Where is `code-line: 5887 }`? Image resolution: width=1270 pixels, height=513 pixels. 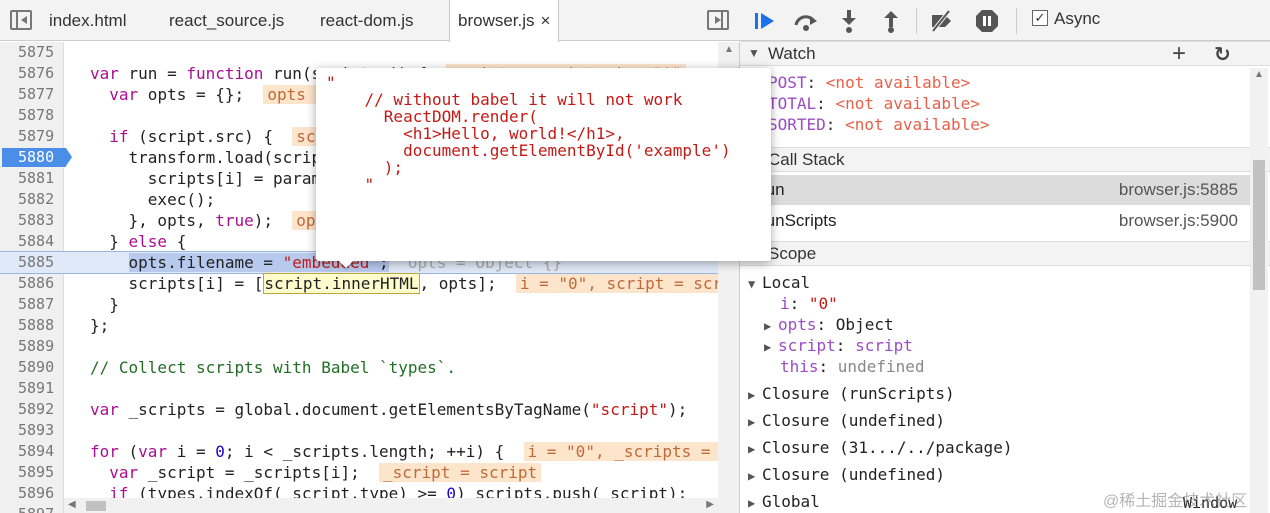 code-line: 5887 } is located at coordinates (359, 304).